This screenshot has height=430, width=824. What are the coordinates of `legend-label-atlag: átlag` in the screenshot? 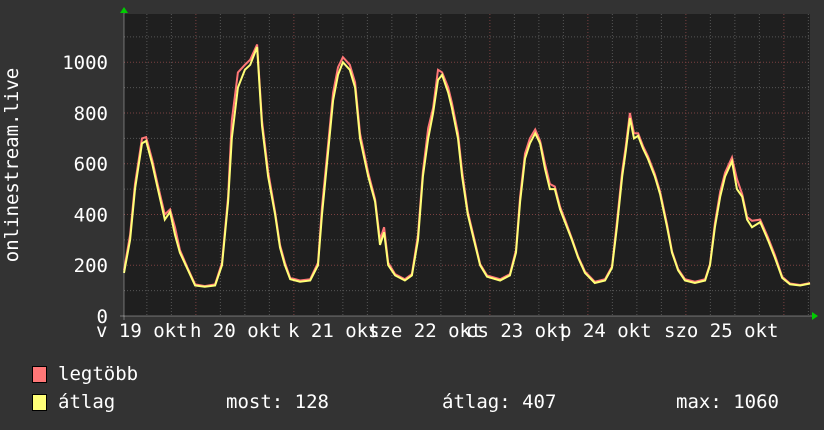 It's located at (87, 402).